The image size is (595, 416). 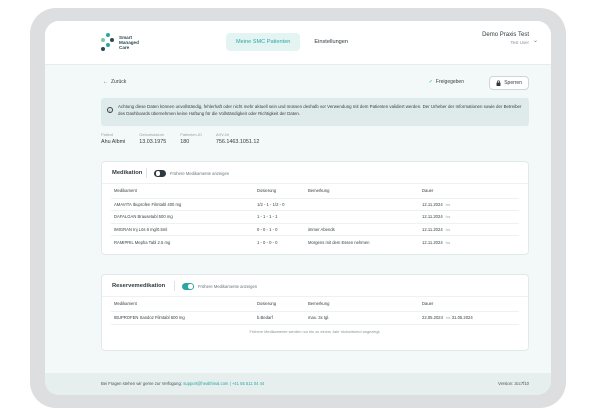 I want to click on dosage: 1 - 0 - 0 - 0, so click(x=267, y=242).